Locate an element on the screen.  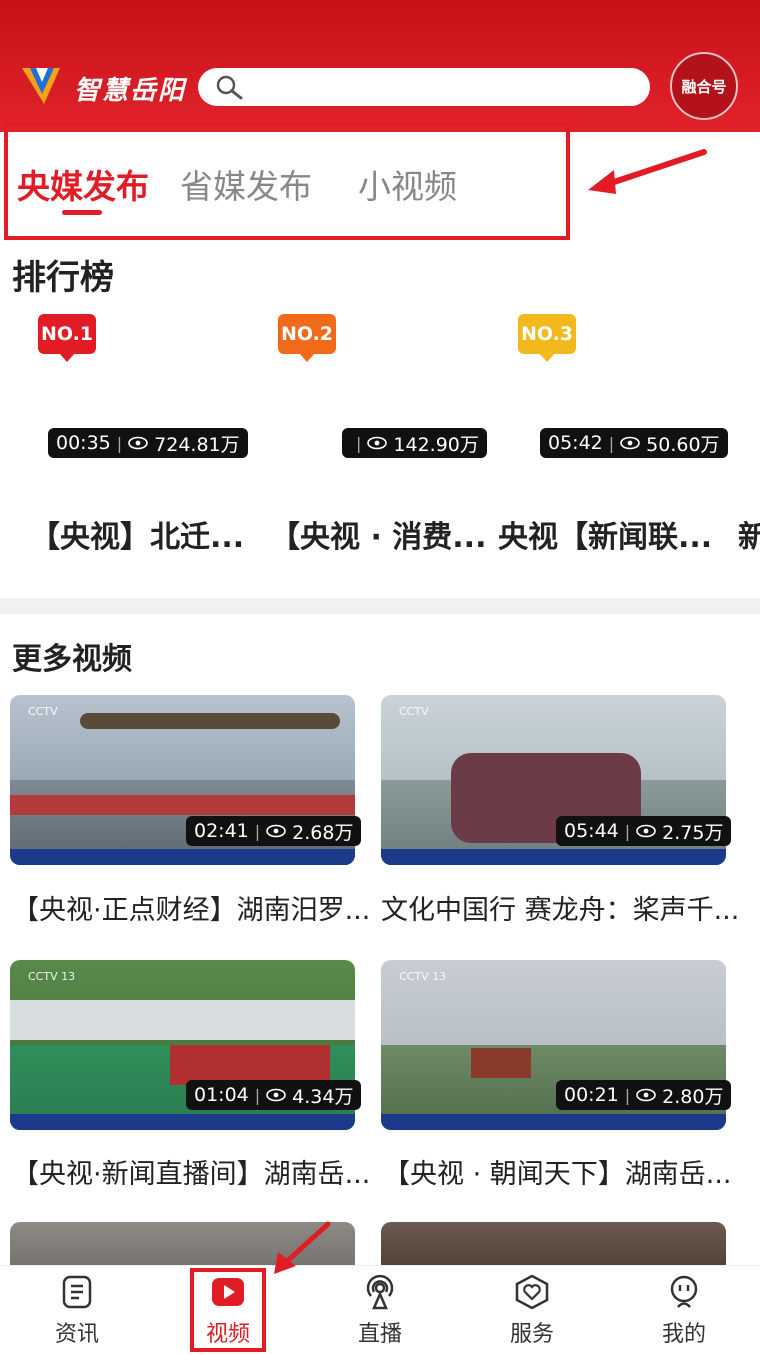
news-icon is located at coordinates (77, 1292).